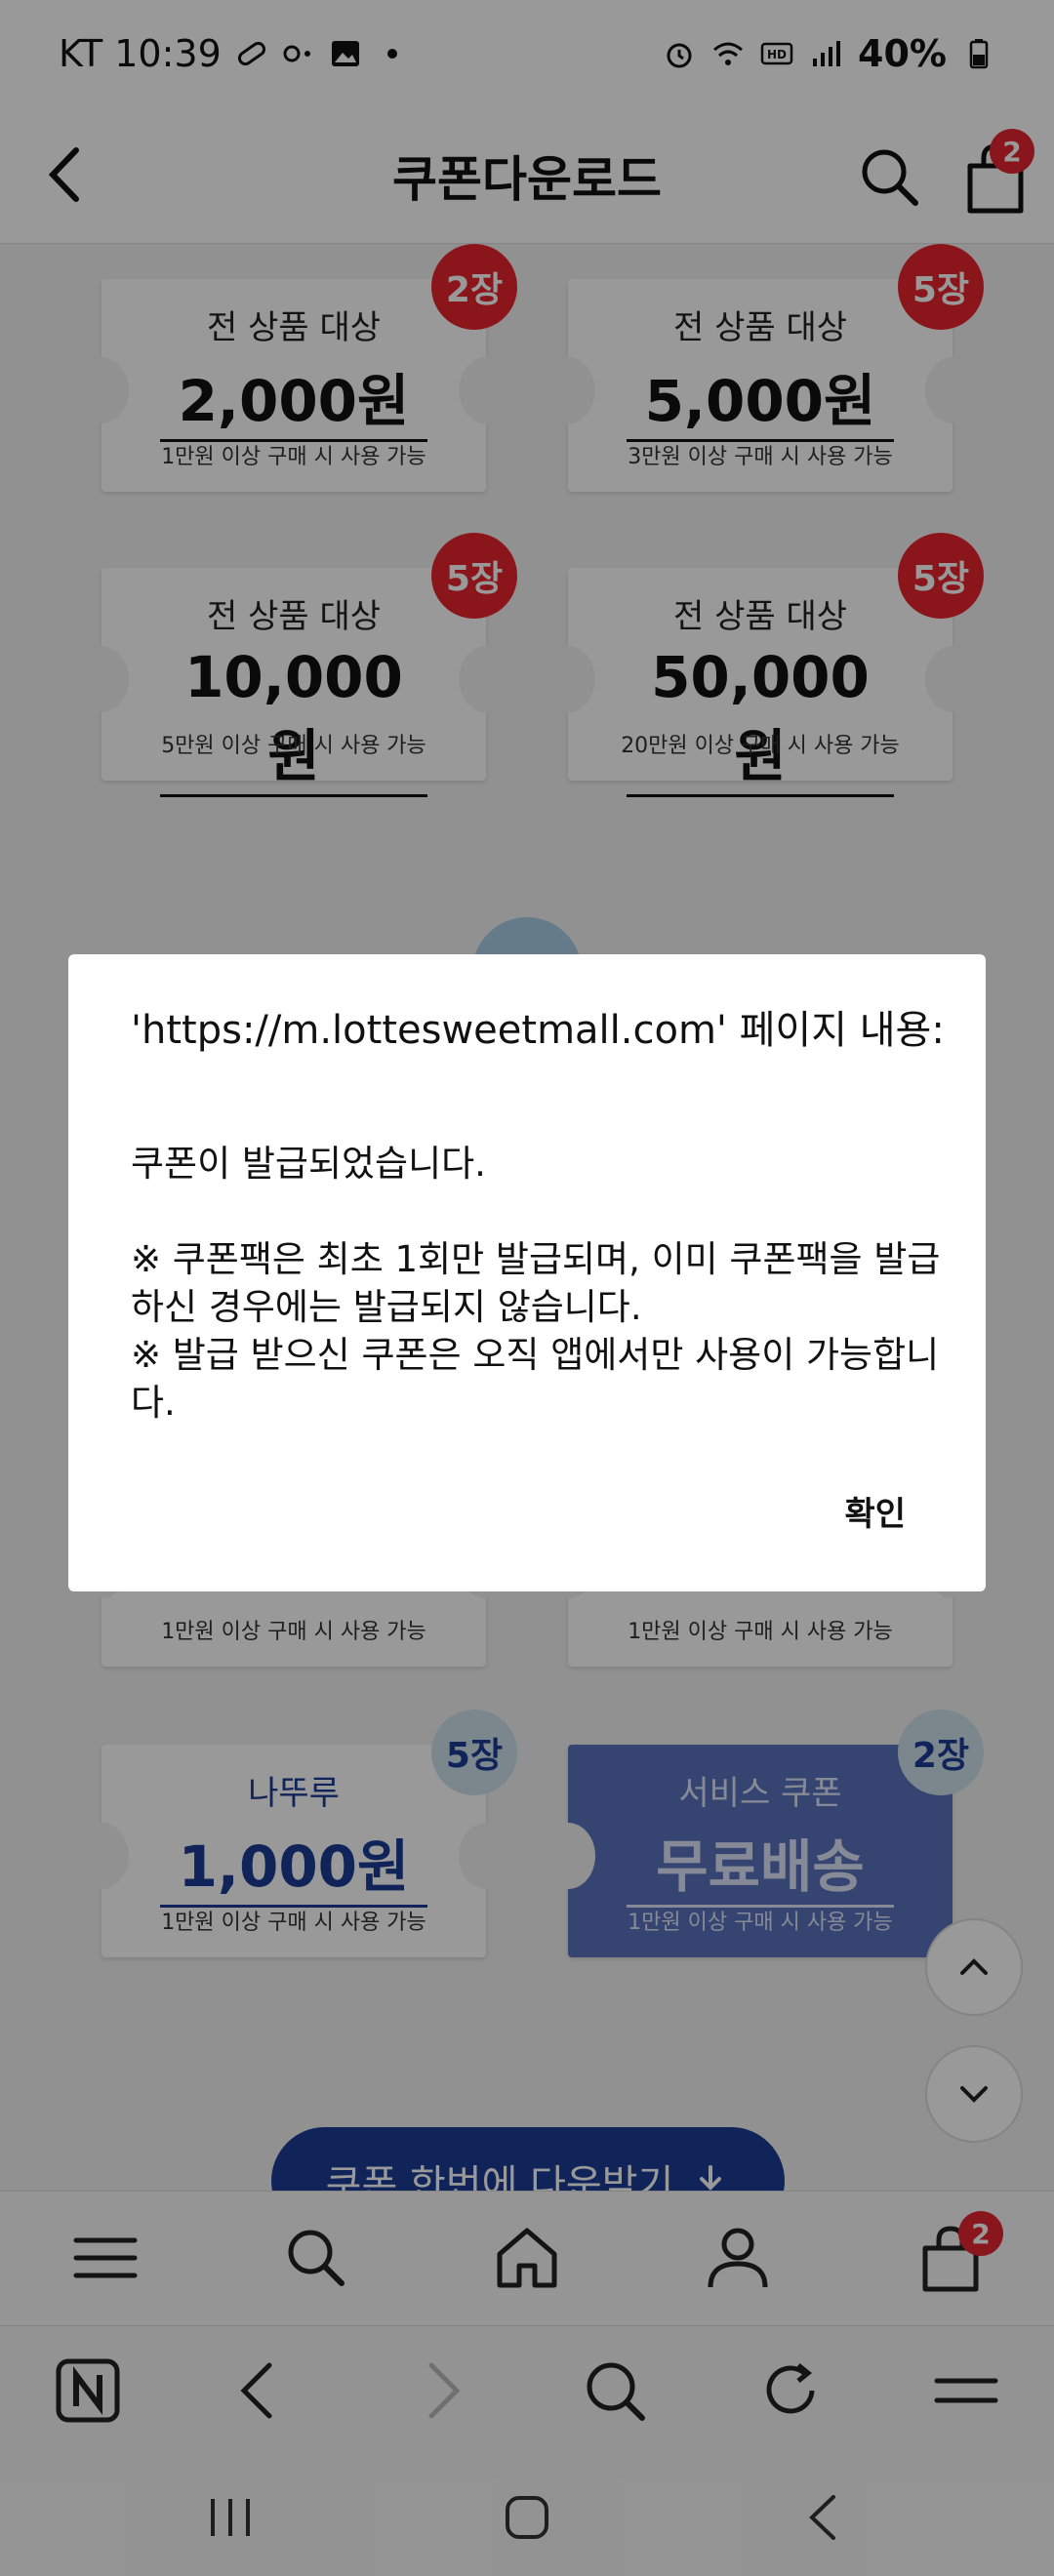 The image size is (1054, 2576). I want to click on dialog-title: 'https://m.lottesweetmall.com' 페이지 내용:, so click(538, 1030).